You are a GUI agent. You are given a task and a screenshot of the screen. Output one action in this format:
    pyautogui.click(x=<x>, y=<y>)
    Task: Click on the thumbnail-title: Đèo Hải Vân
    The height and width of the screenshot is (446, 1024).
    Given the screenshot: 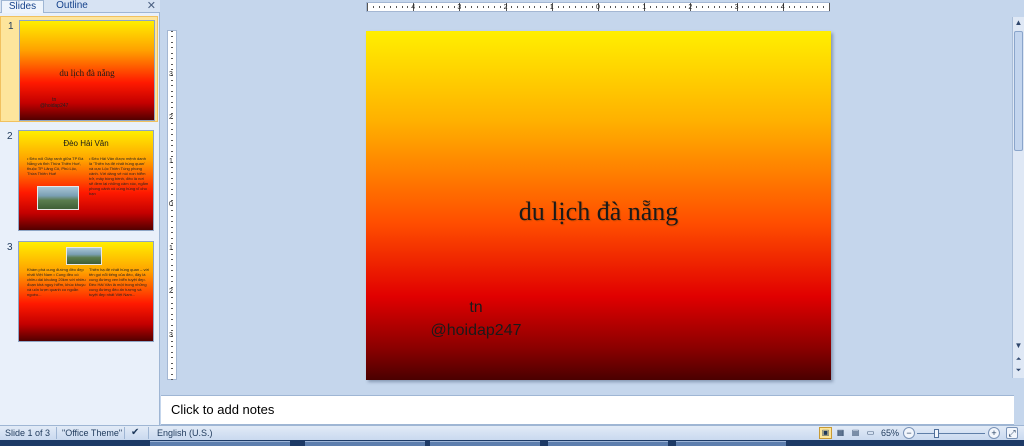 What is the action you would take?
    pyautogui.click(x=86, y=143)
    